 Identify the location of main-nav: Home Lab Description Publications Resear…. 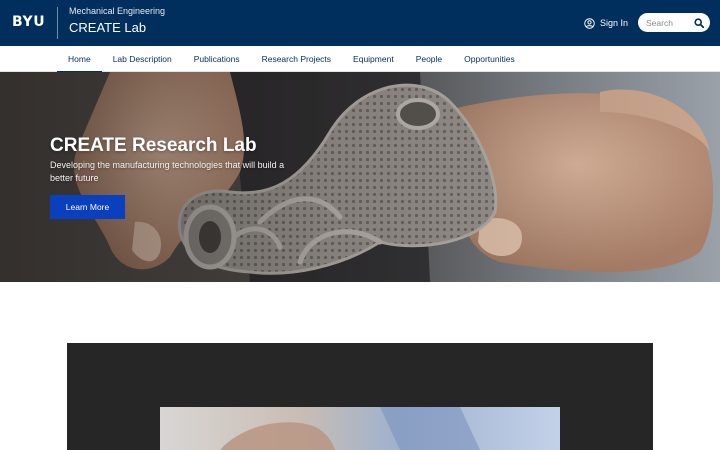
(360, 59).